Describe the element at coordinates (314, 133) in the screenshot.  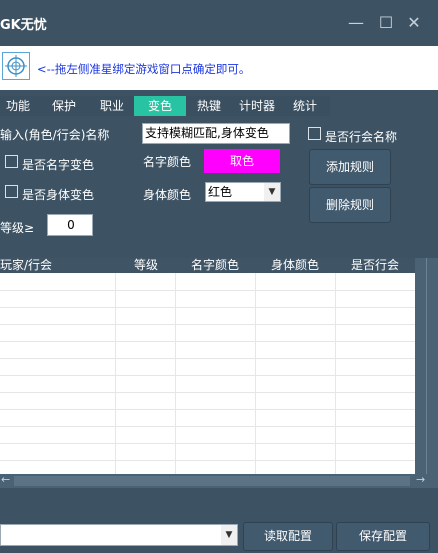
I see `guild-name-checkbox` at that location.